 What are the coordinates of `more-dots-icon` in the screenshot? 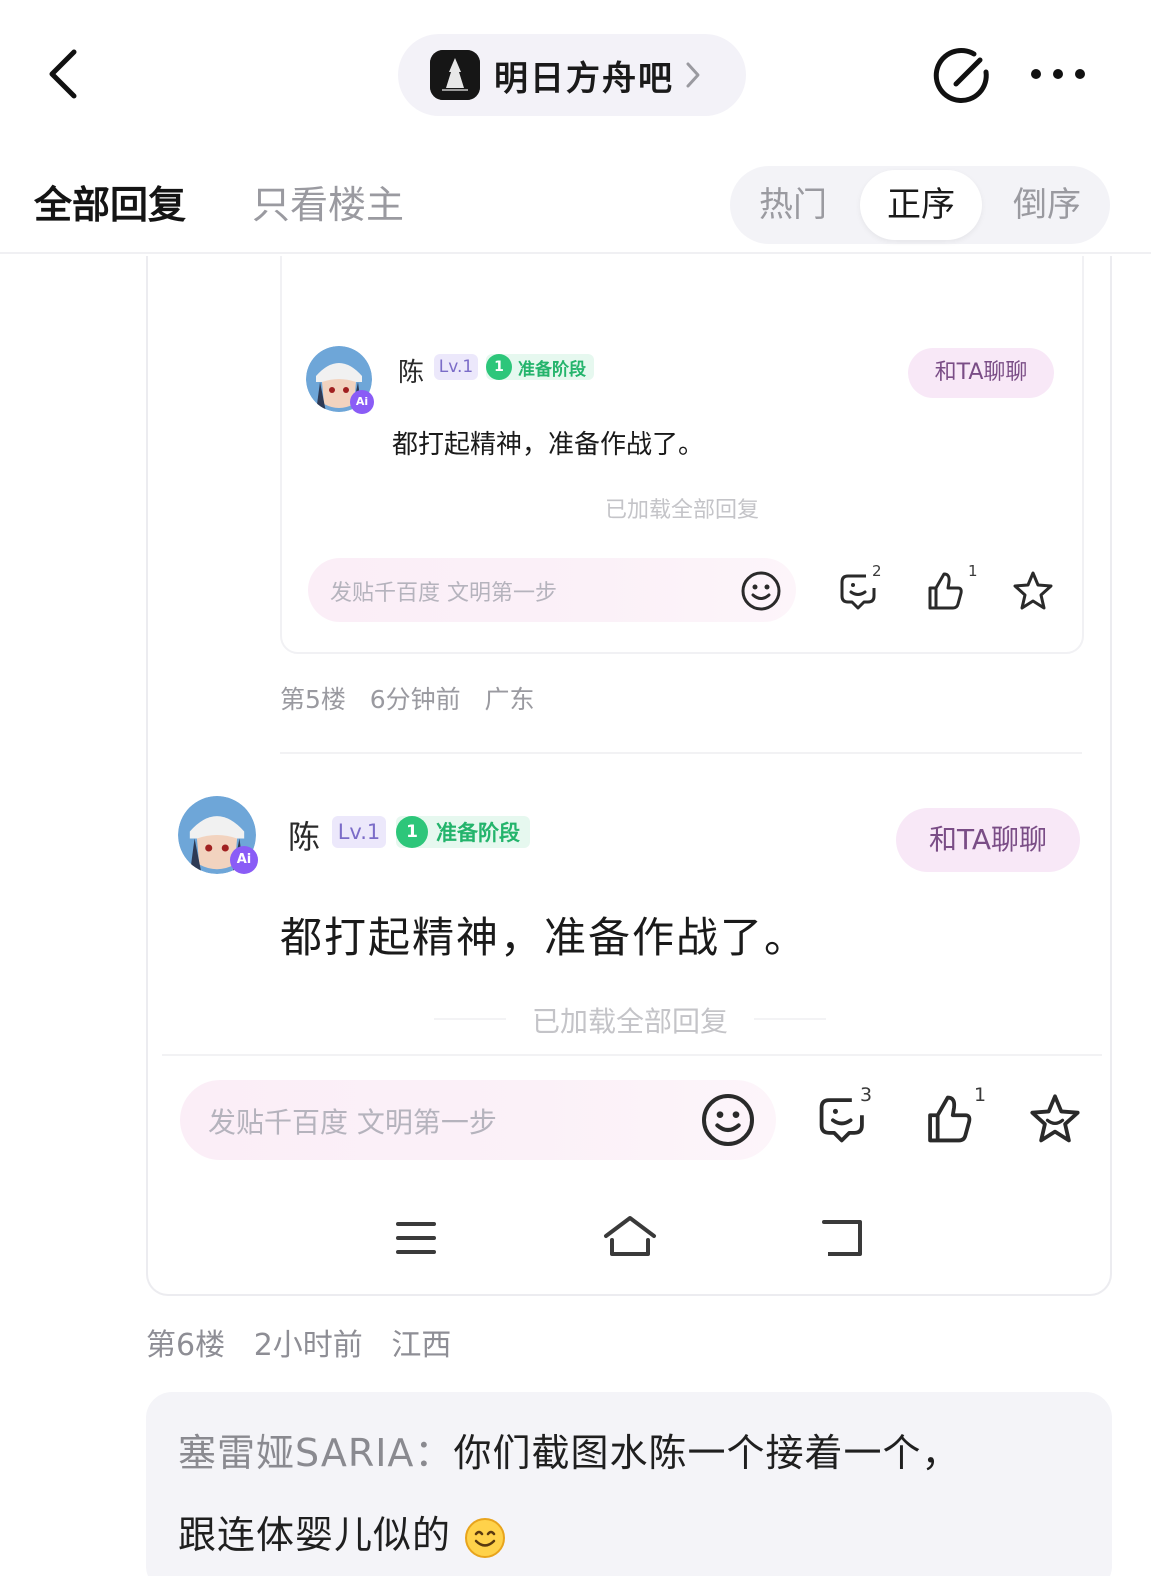 It's located at (1058, 74).